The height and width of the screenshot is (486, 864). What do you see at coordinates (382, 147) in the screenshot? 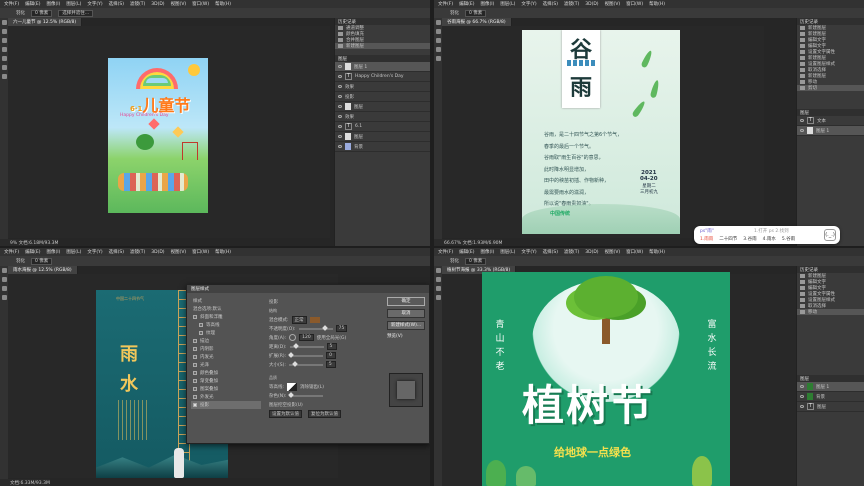
I see `layer-row: 背景` at bounding box center [382, 147].